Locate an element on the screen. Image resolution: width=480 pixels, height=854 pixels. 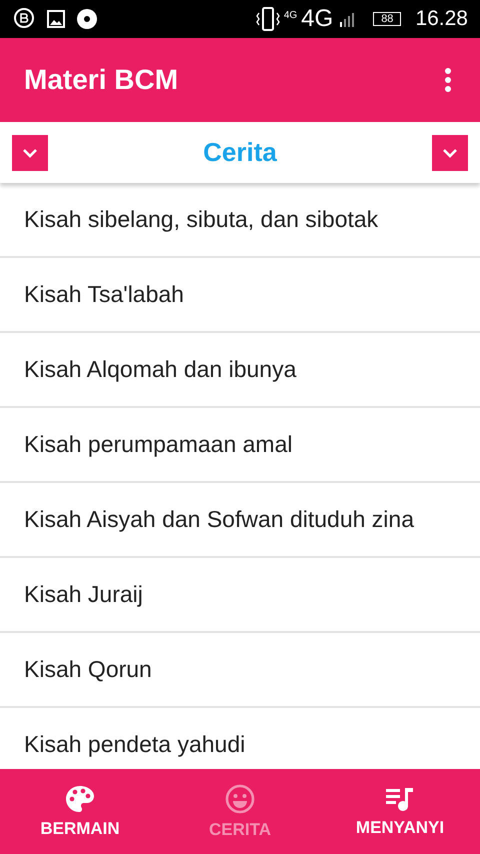
image-icon is located at coordinates (56, 19).